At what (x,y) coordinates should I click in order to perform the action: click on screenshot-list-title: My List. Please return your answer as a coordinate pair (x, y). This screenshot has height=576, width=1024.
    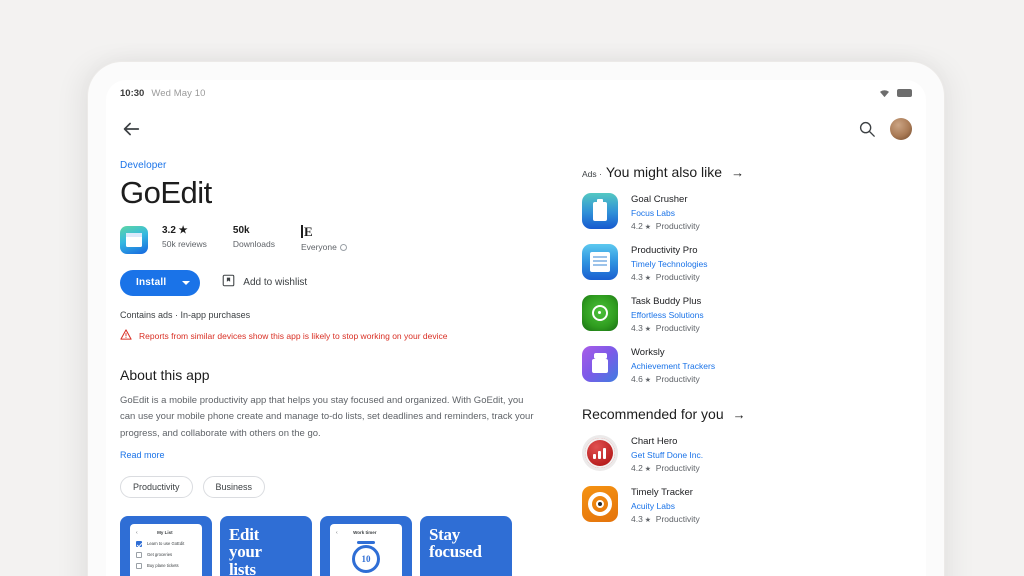
    Looking at the image, I should click on (165, 533).